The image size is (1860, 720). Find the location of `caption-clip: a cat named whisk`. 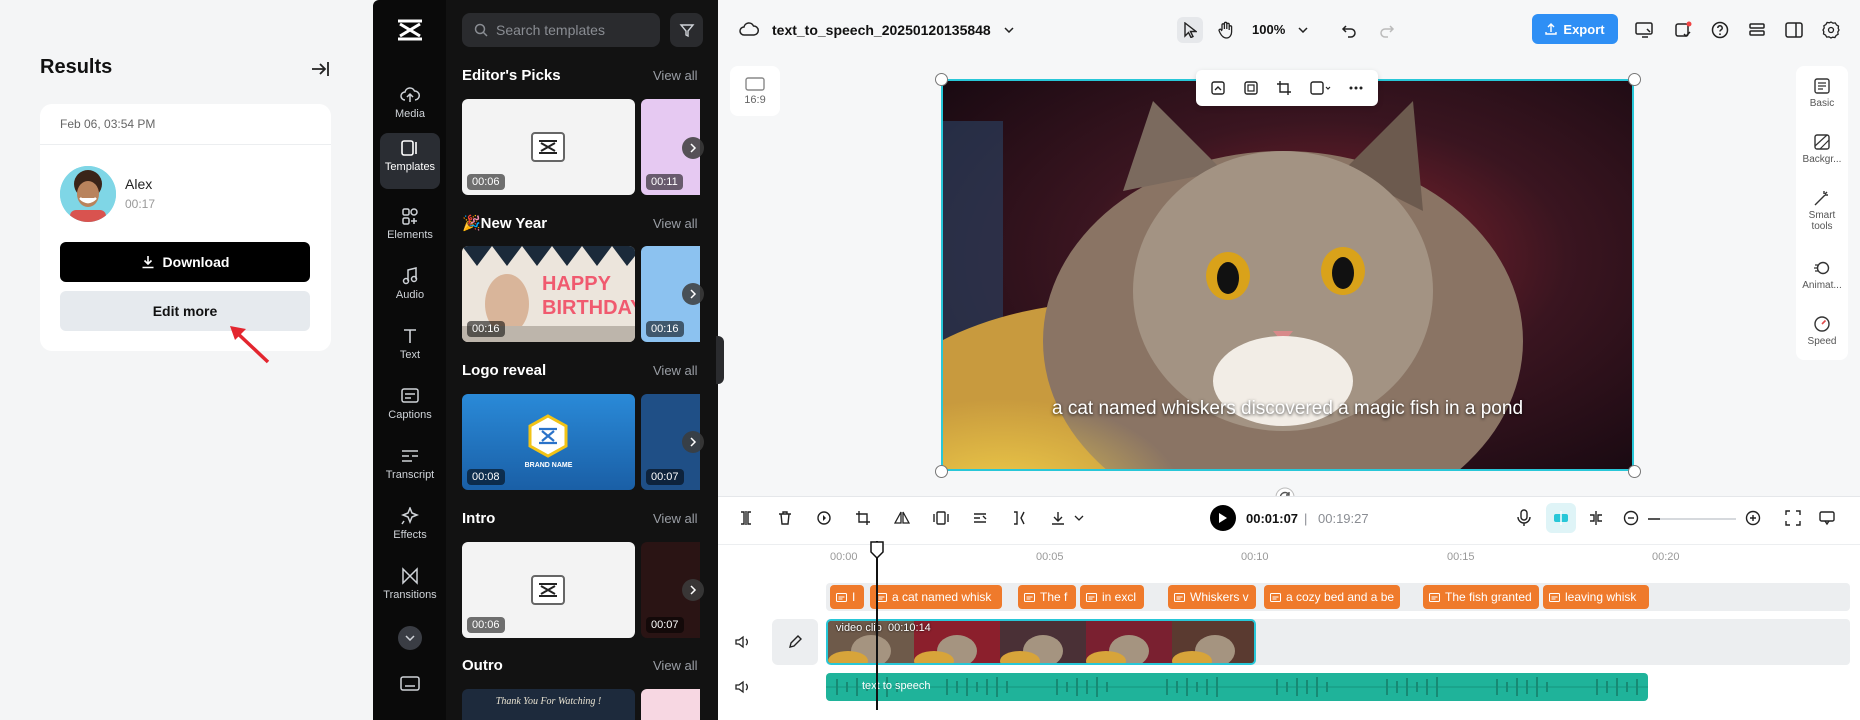

caption-clip: a cat named whisk is located at coordinates (936, 597).